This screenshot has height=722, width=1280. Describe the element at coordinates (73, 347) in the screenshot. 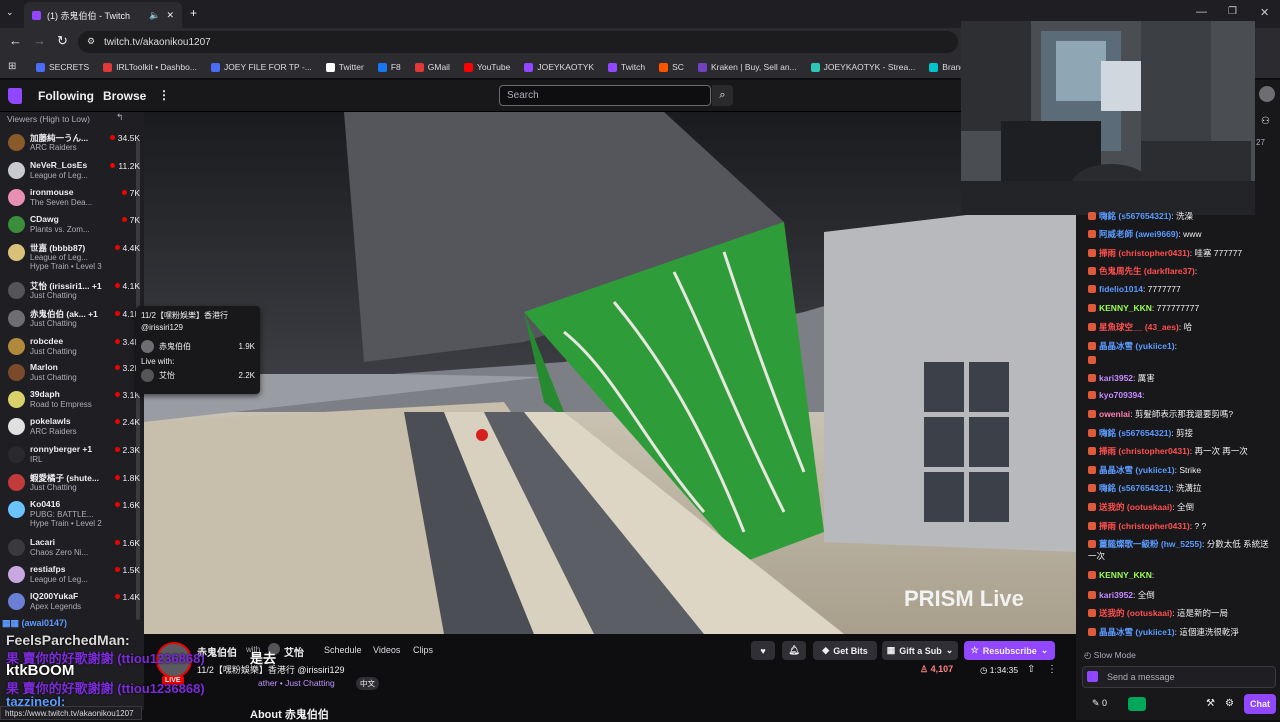

I see `sidebar-channel: robcdee Just Chatting 3.4K` at that location.